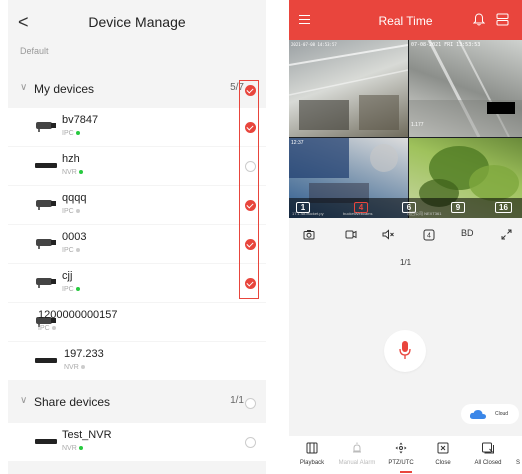 Image resolution: width=522 pixels, height=474 pixels. What do you see at coordinates (84, 354) in the screenshot?
I see `device-name: 197.233` at bounding box center [84, 354].